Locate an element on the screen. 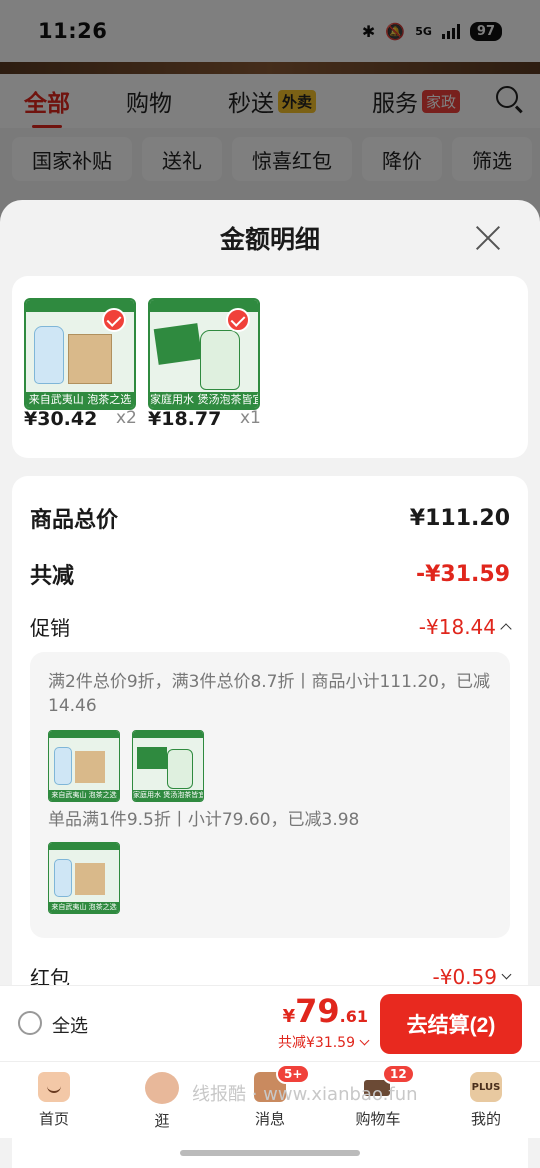 This screenshot has height=1168, width=540. chevron-up-icon is located at coordinates (506, 628).